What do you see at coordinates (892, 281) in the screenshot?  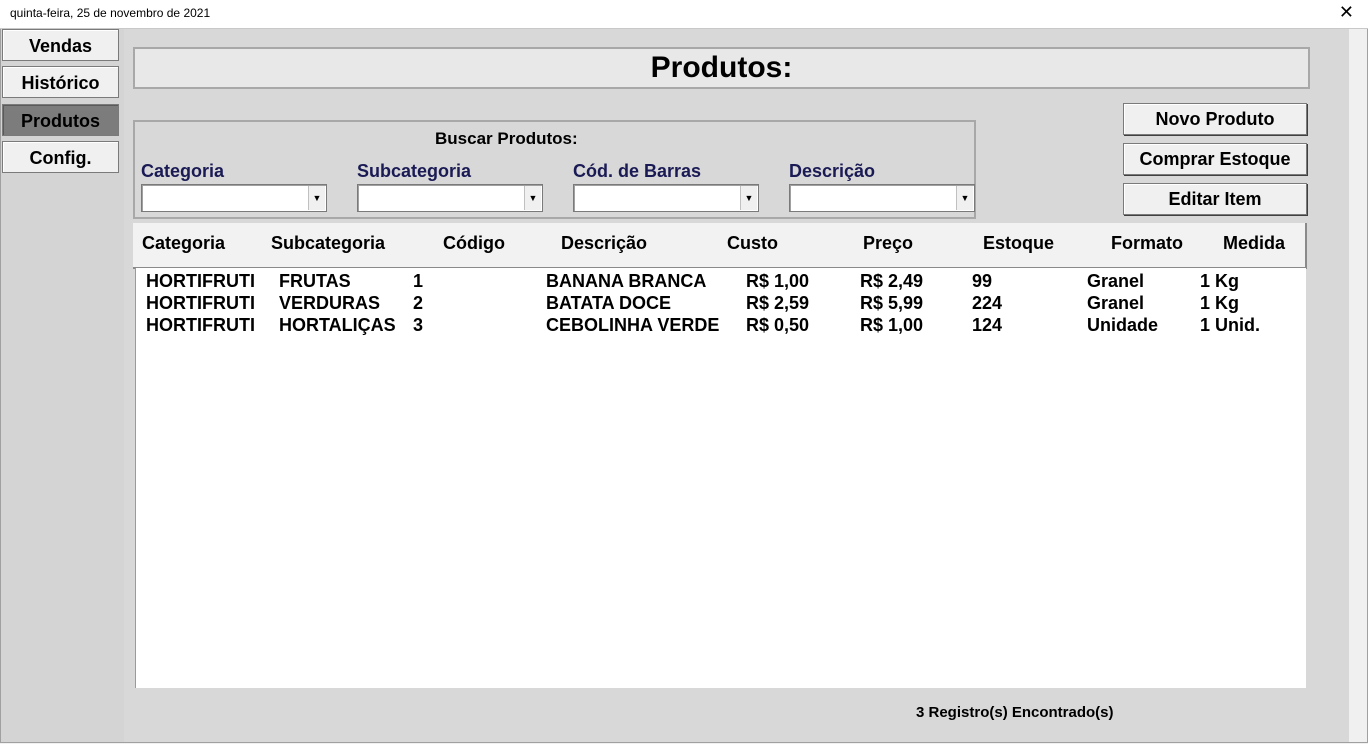 I see `cell-preco: R$ 2,49` at bounding box center [892, 281].